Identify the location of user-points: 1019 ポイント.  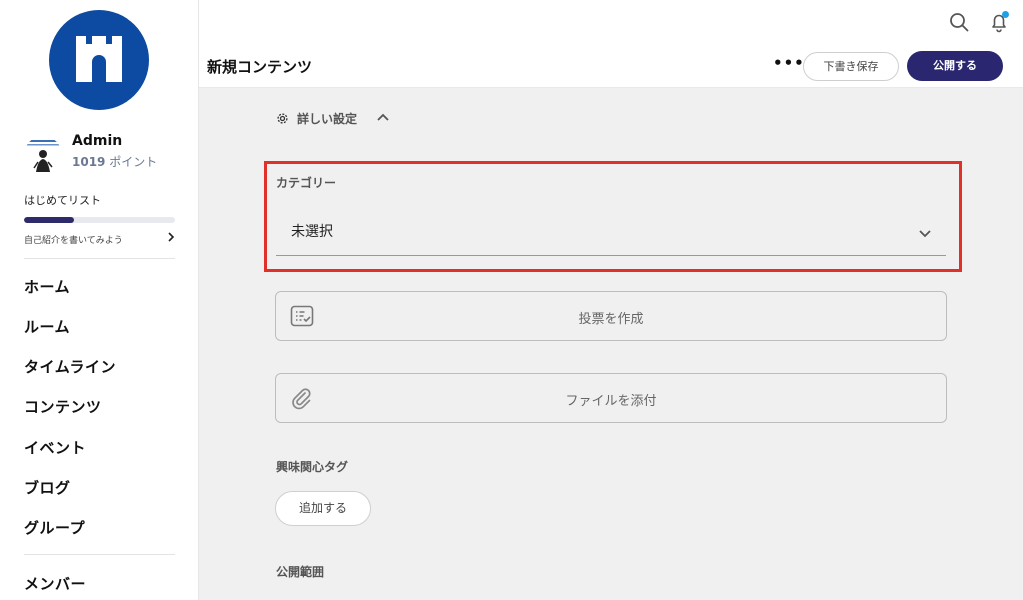
(114, 161).